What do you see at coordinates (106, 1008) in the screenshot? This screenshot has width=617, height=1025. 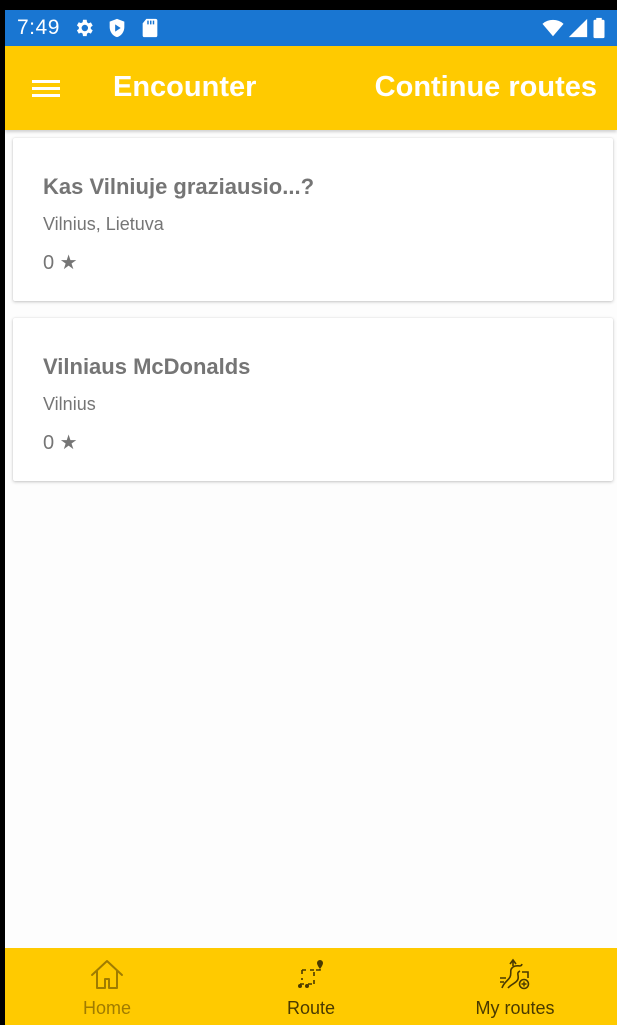 I see `nav-label-home: Home` at bounding box center [106, 1008].